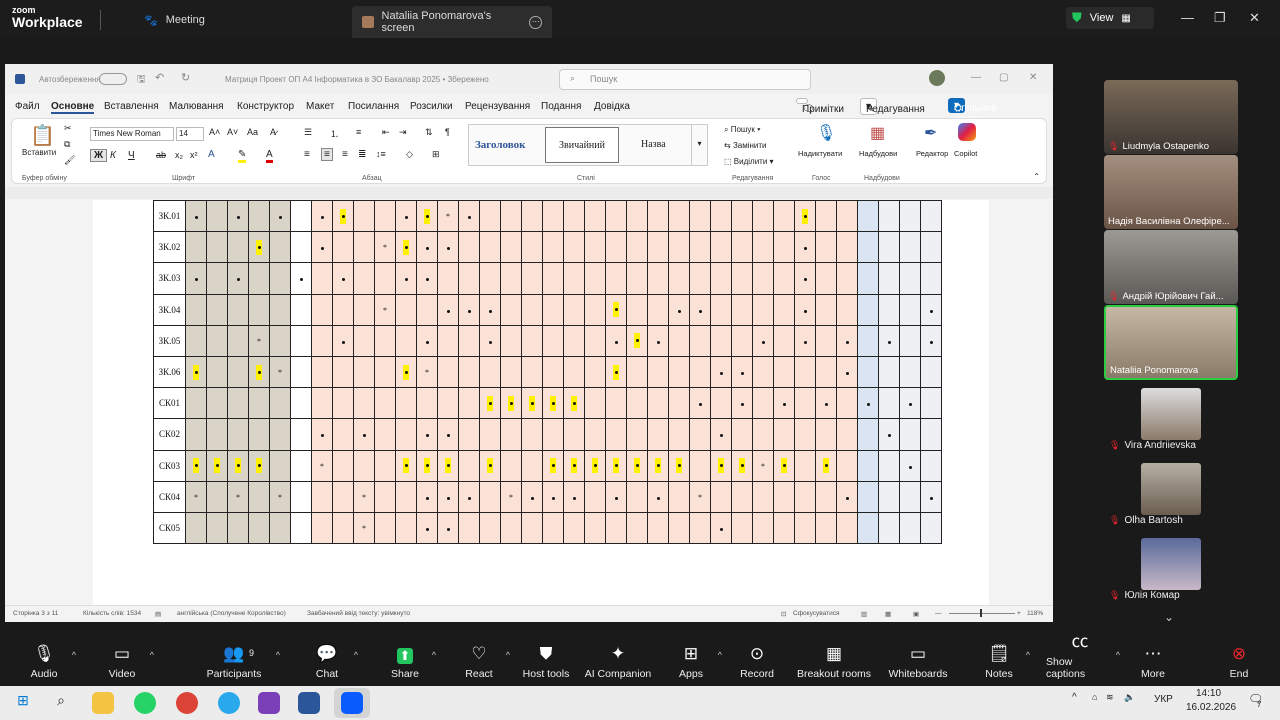 The image size is (1280, 720). Describe the element at coordinates (757, 661) in the screenshot. I see `record-button: ⊙ Record` at that location.